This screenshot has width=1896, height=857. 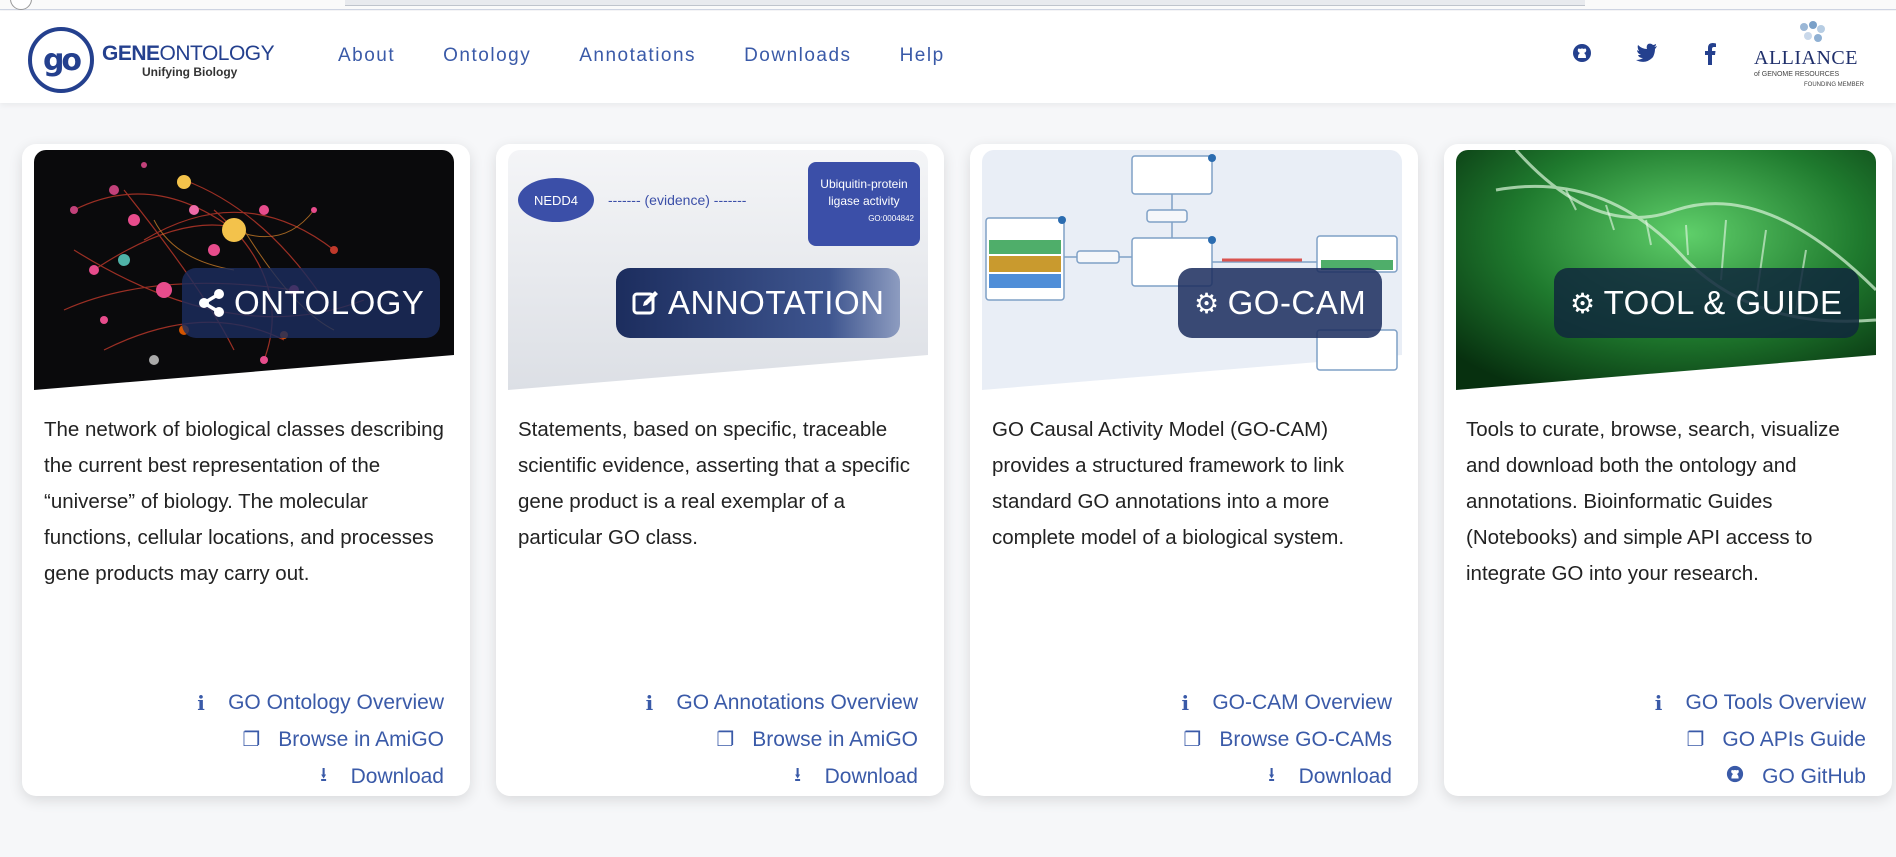 I want to click on browser-chrome, so click(x=948, y=5).